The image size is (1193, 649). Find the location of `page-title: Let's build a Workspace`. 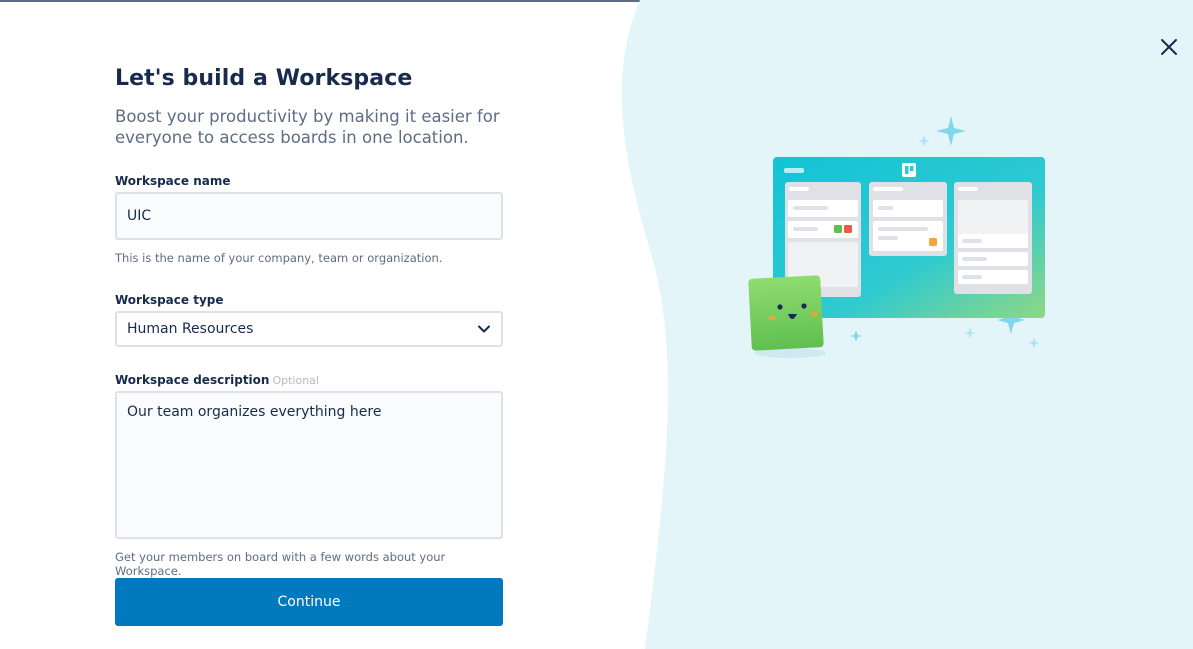

page-title: Let's build a Workspace is located at coordinates (264, 78).